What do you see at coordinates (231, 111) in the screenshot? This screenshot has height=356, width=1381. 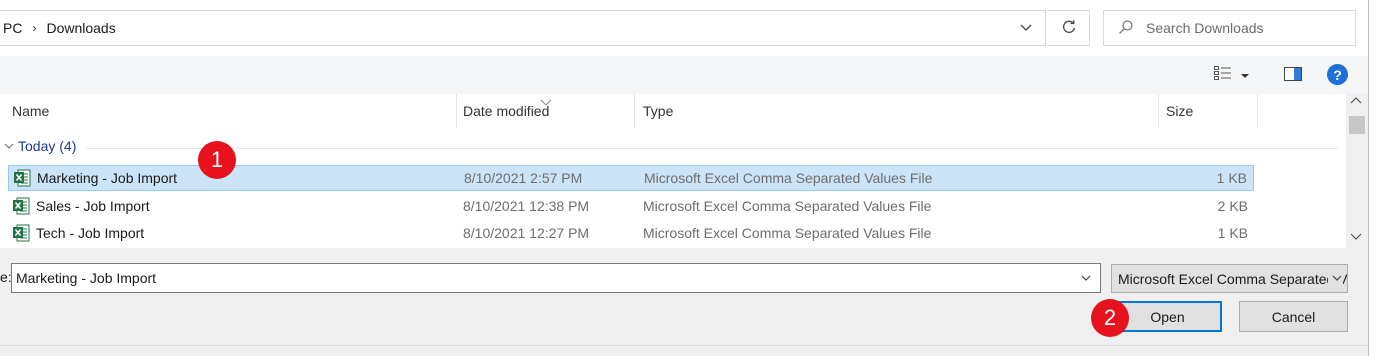 I see `column-header-name: Name` at bounding box center [231, 111].